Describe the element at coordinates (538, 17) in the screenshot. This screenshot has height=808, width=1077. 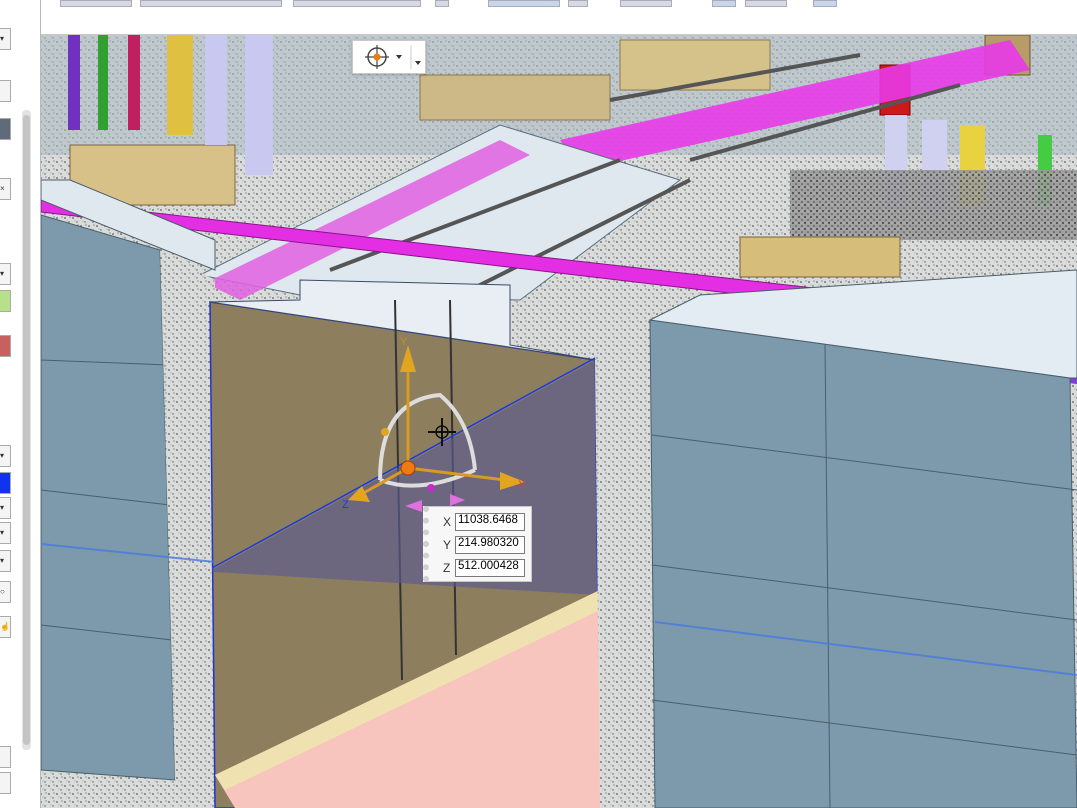
I see `top-toolbar` at that location.